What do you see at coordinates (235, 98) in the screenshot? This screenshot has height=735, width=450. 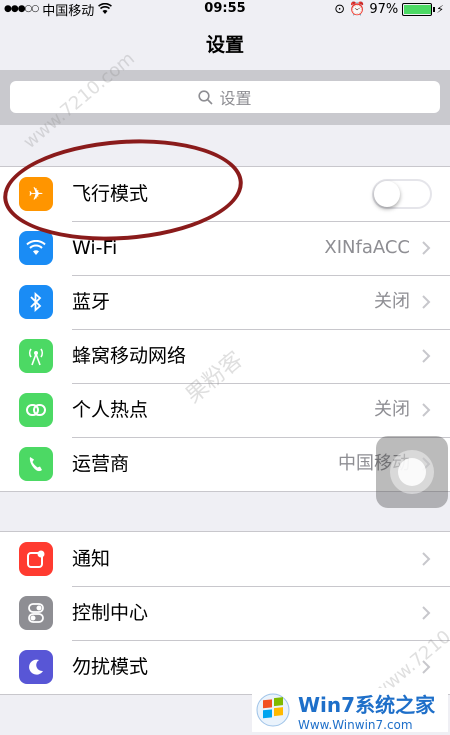 I see `search-placeholder: 设置` at bounding box center [235, 98].